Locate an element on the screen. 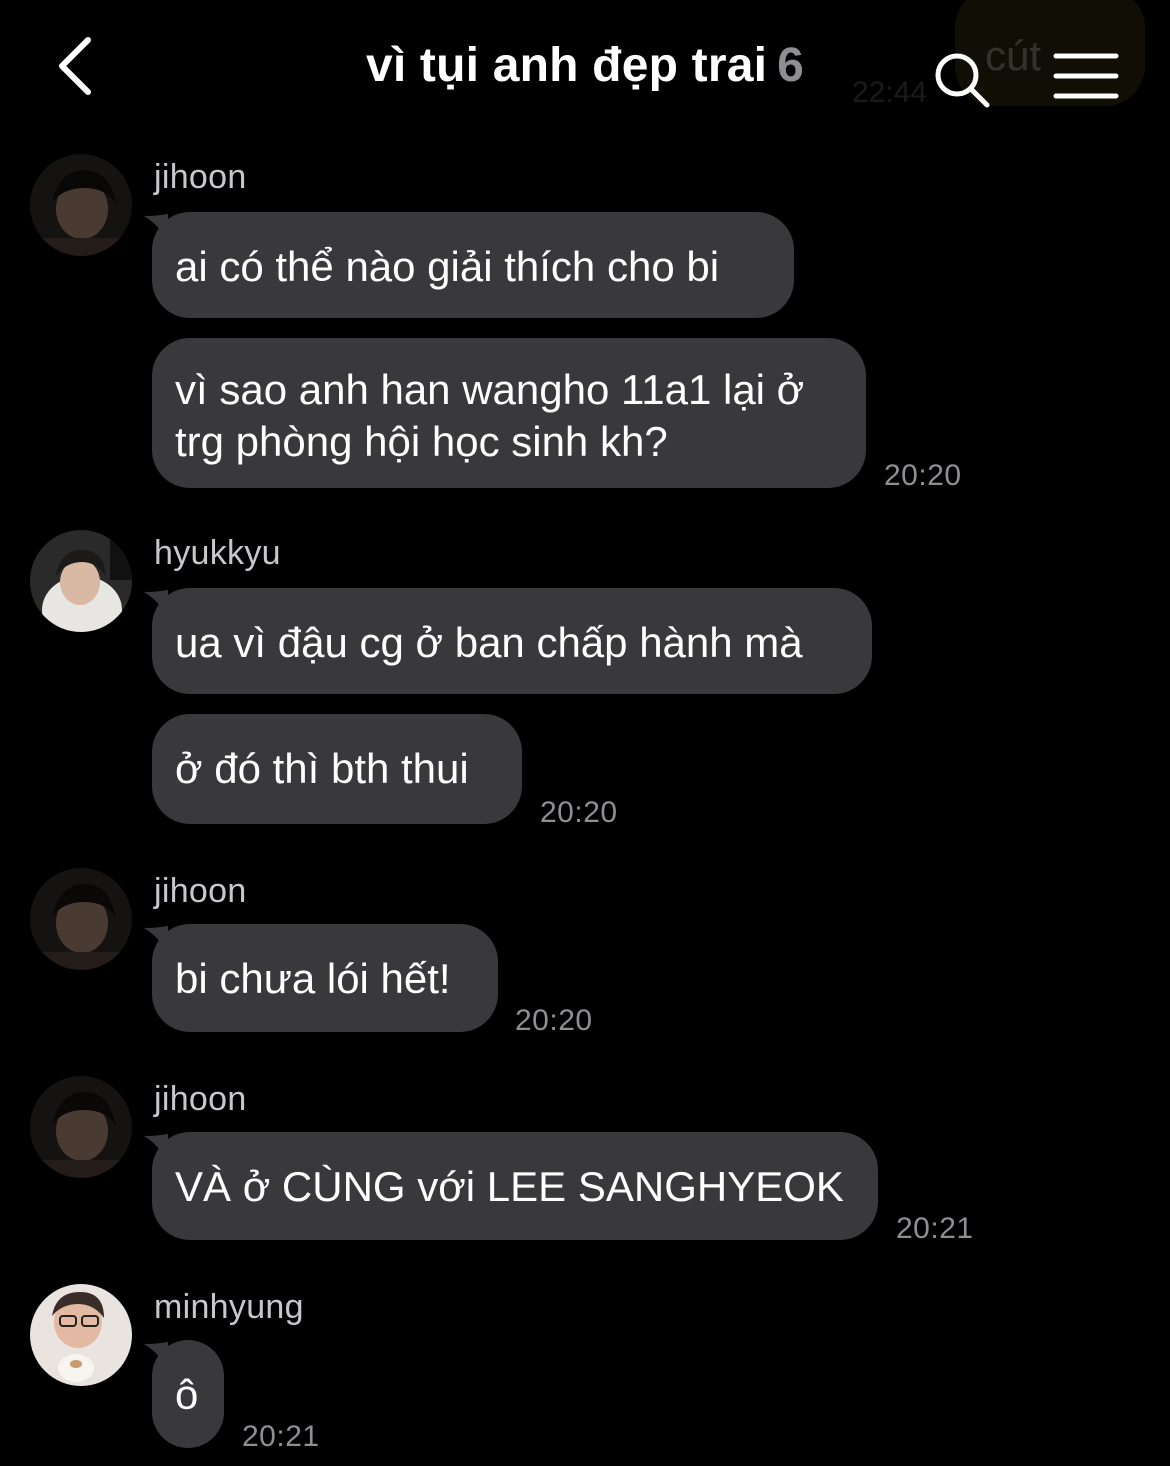 The height and width of the screenshot is (1466, 1170). avatar-minhyung is located at coordinates (81, 1335).